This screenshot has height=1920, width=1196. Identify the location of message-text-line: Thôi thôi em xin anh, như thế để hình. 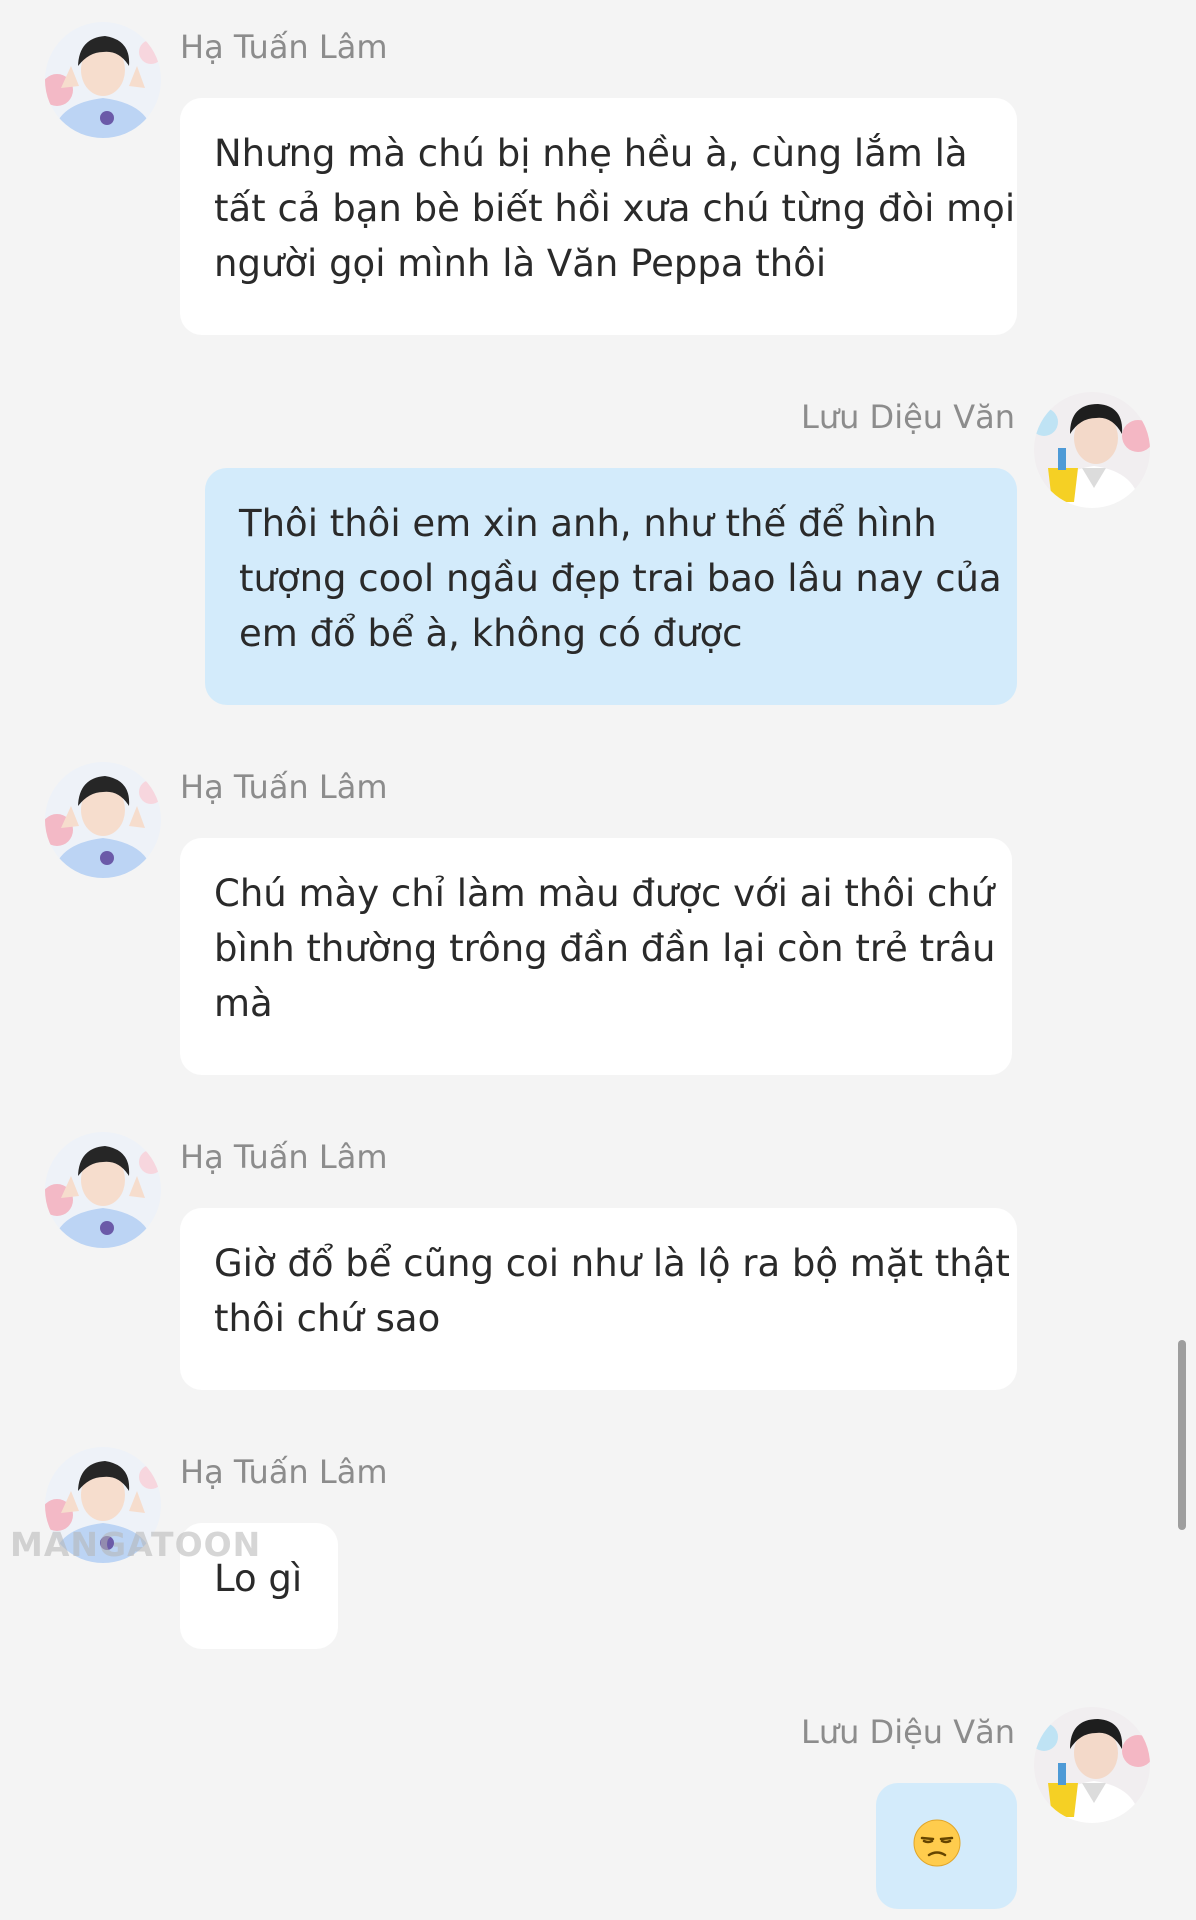
(588, 523).